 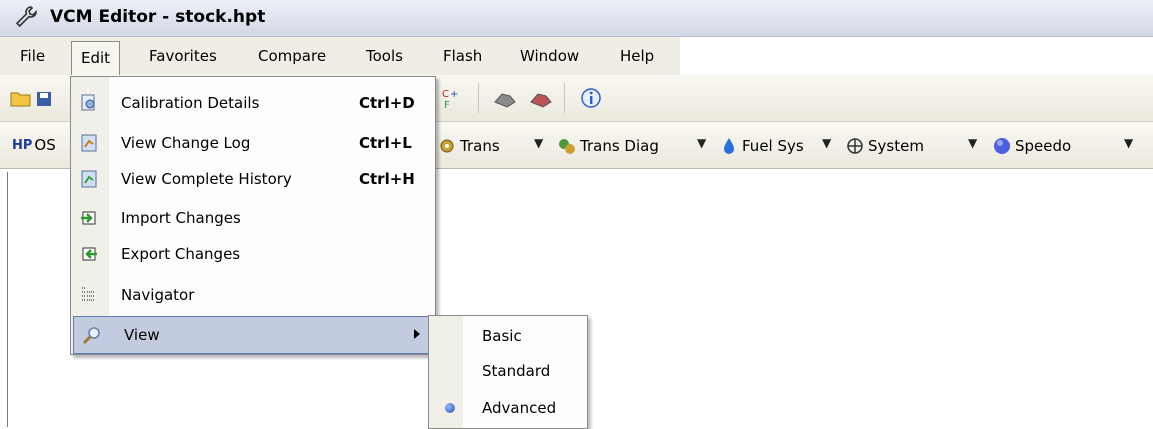 I want to click on tb-speedo: Speedo, so click(x=1031, y=146).